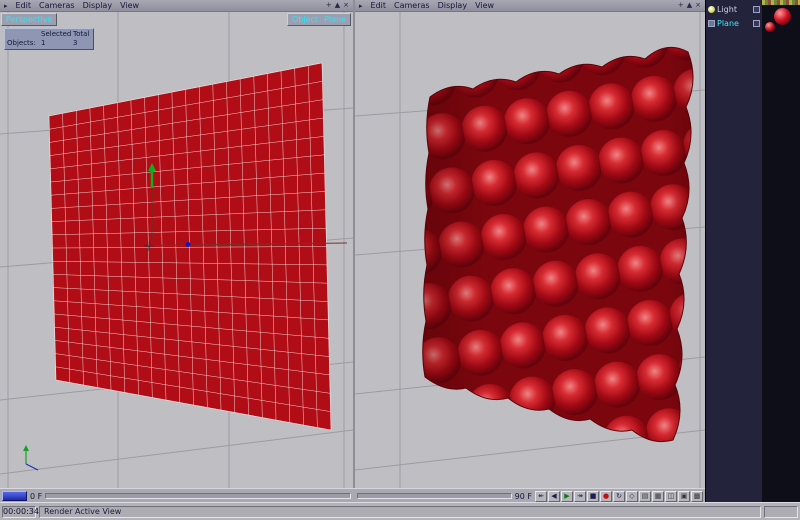 Image resolution: width=800 pixels, height=520 pixels. What do you see at coordinates (31, 458) in the screenshot?
I see `axis-indicator-icon` at bounding box center [31, 458].